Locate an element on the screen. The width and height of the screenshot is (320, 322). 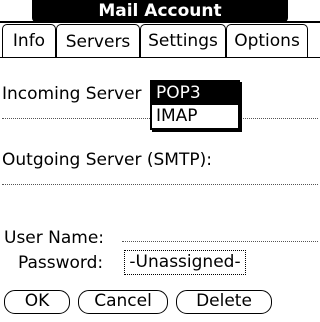
window-title: Mail Account is located at coordinates (160, 11).